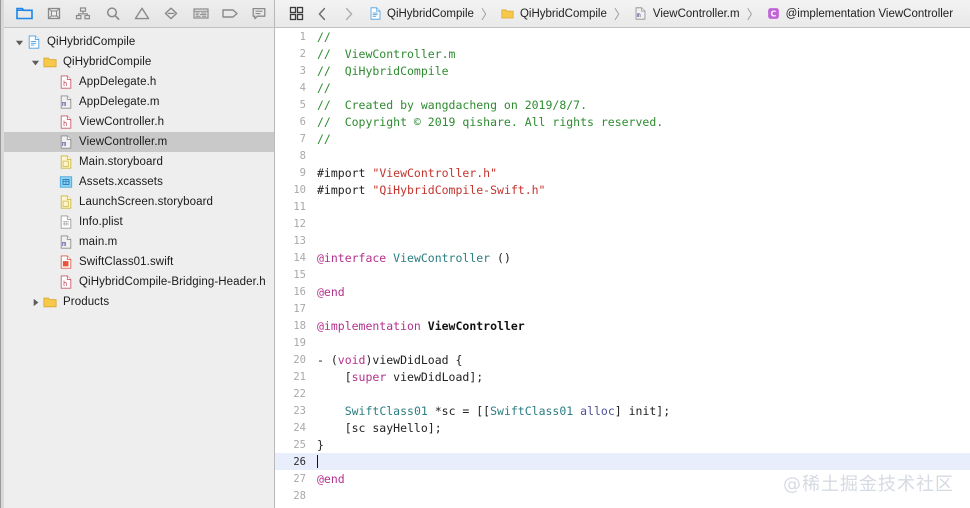 The height and width of the screenshot is (508, 970). I want to click on code-line: 26, so click(622, 461).